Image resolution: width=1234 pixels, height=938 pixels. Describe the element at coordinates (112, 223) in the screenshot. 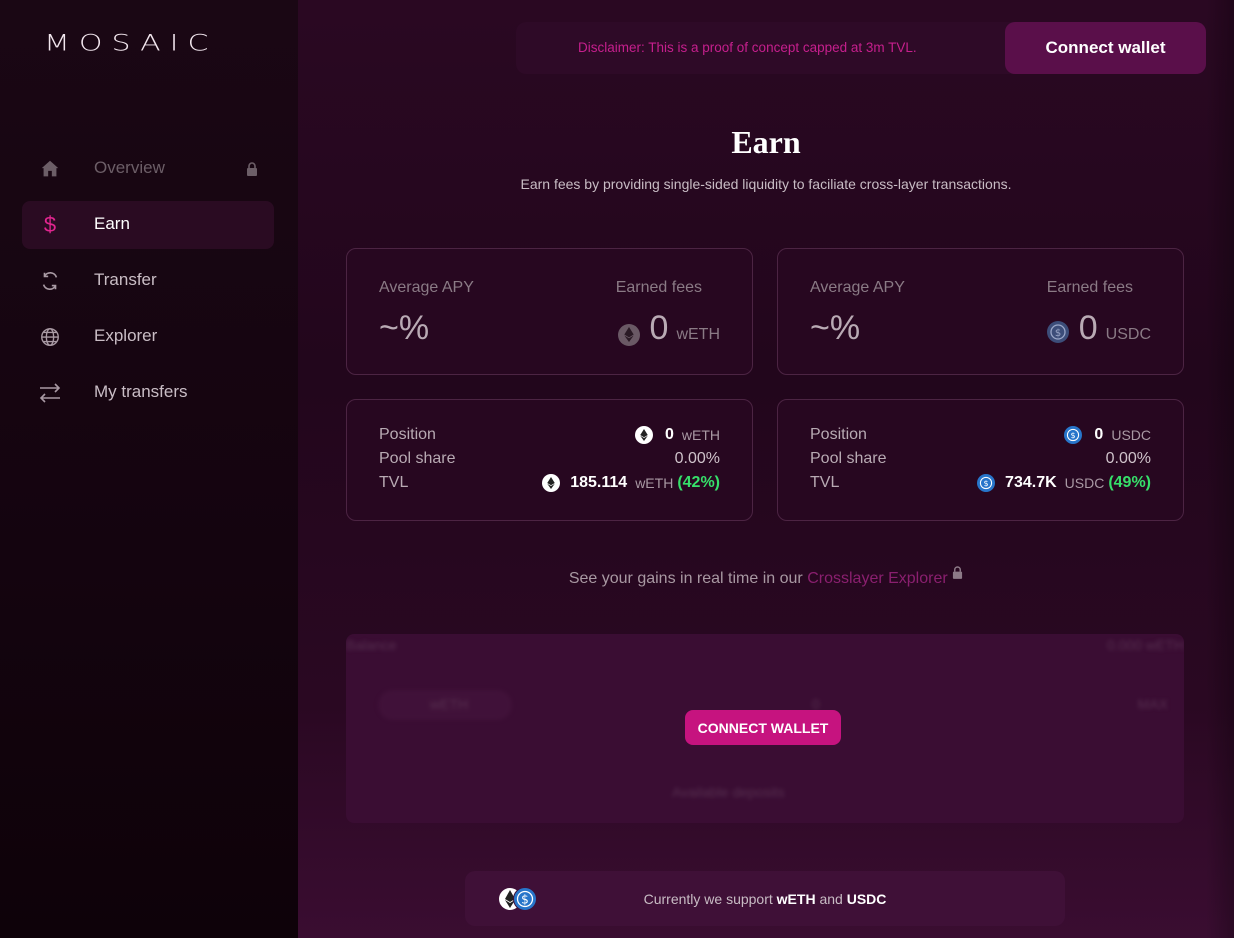

I see `sidebar-item-label: Earn` at that location.